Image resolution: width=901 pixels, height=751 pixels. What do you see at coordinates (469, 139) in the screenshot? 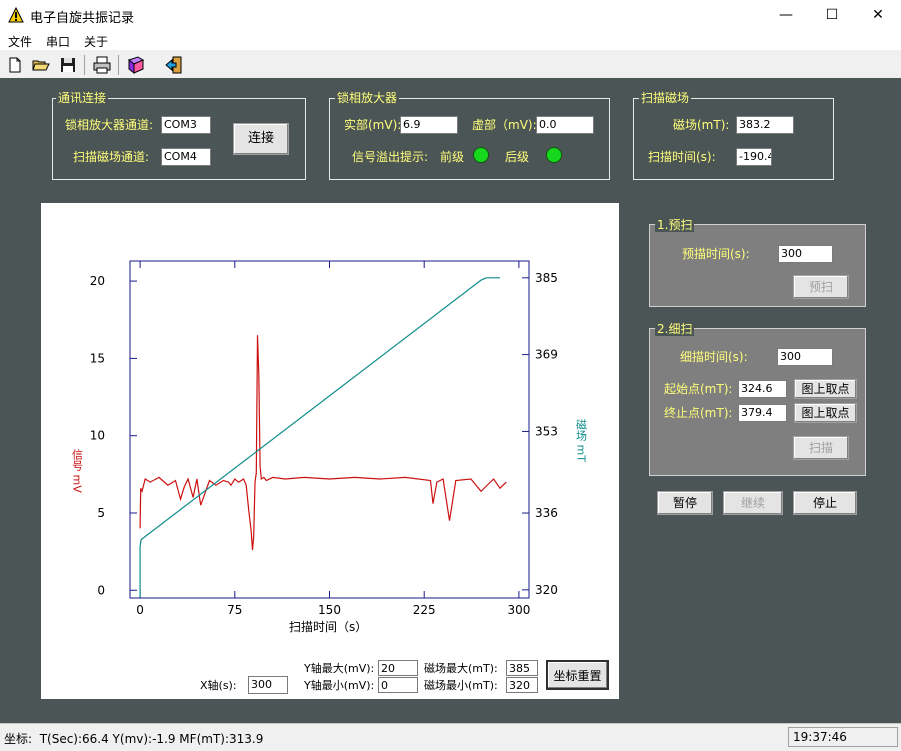
I see `amplifier-group` at bounding box center [469, 139].